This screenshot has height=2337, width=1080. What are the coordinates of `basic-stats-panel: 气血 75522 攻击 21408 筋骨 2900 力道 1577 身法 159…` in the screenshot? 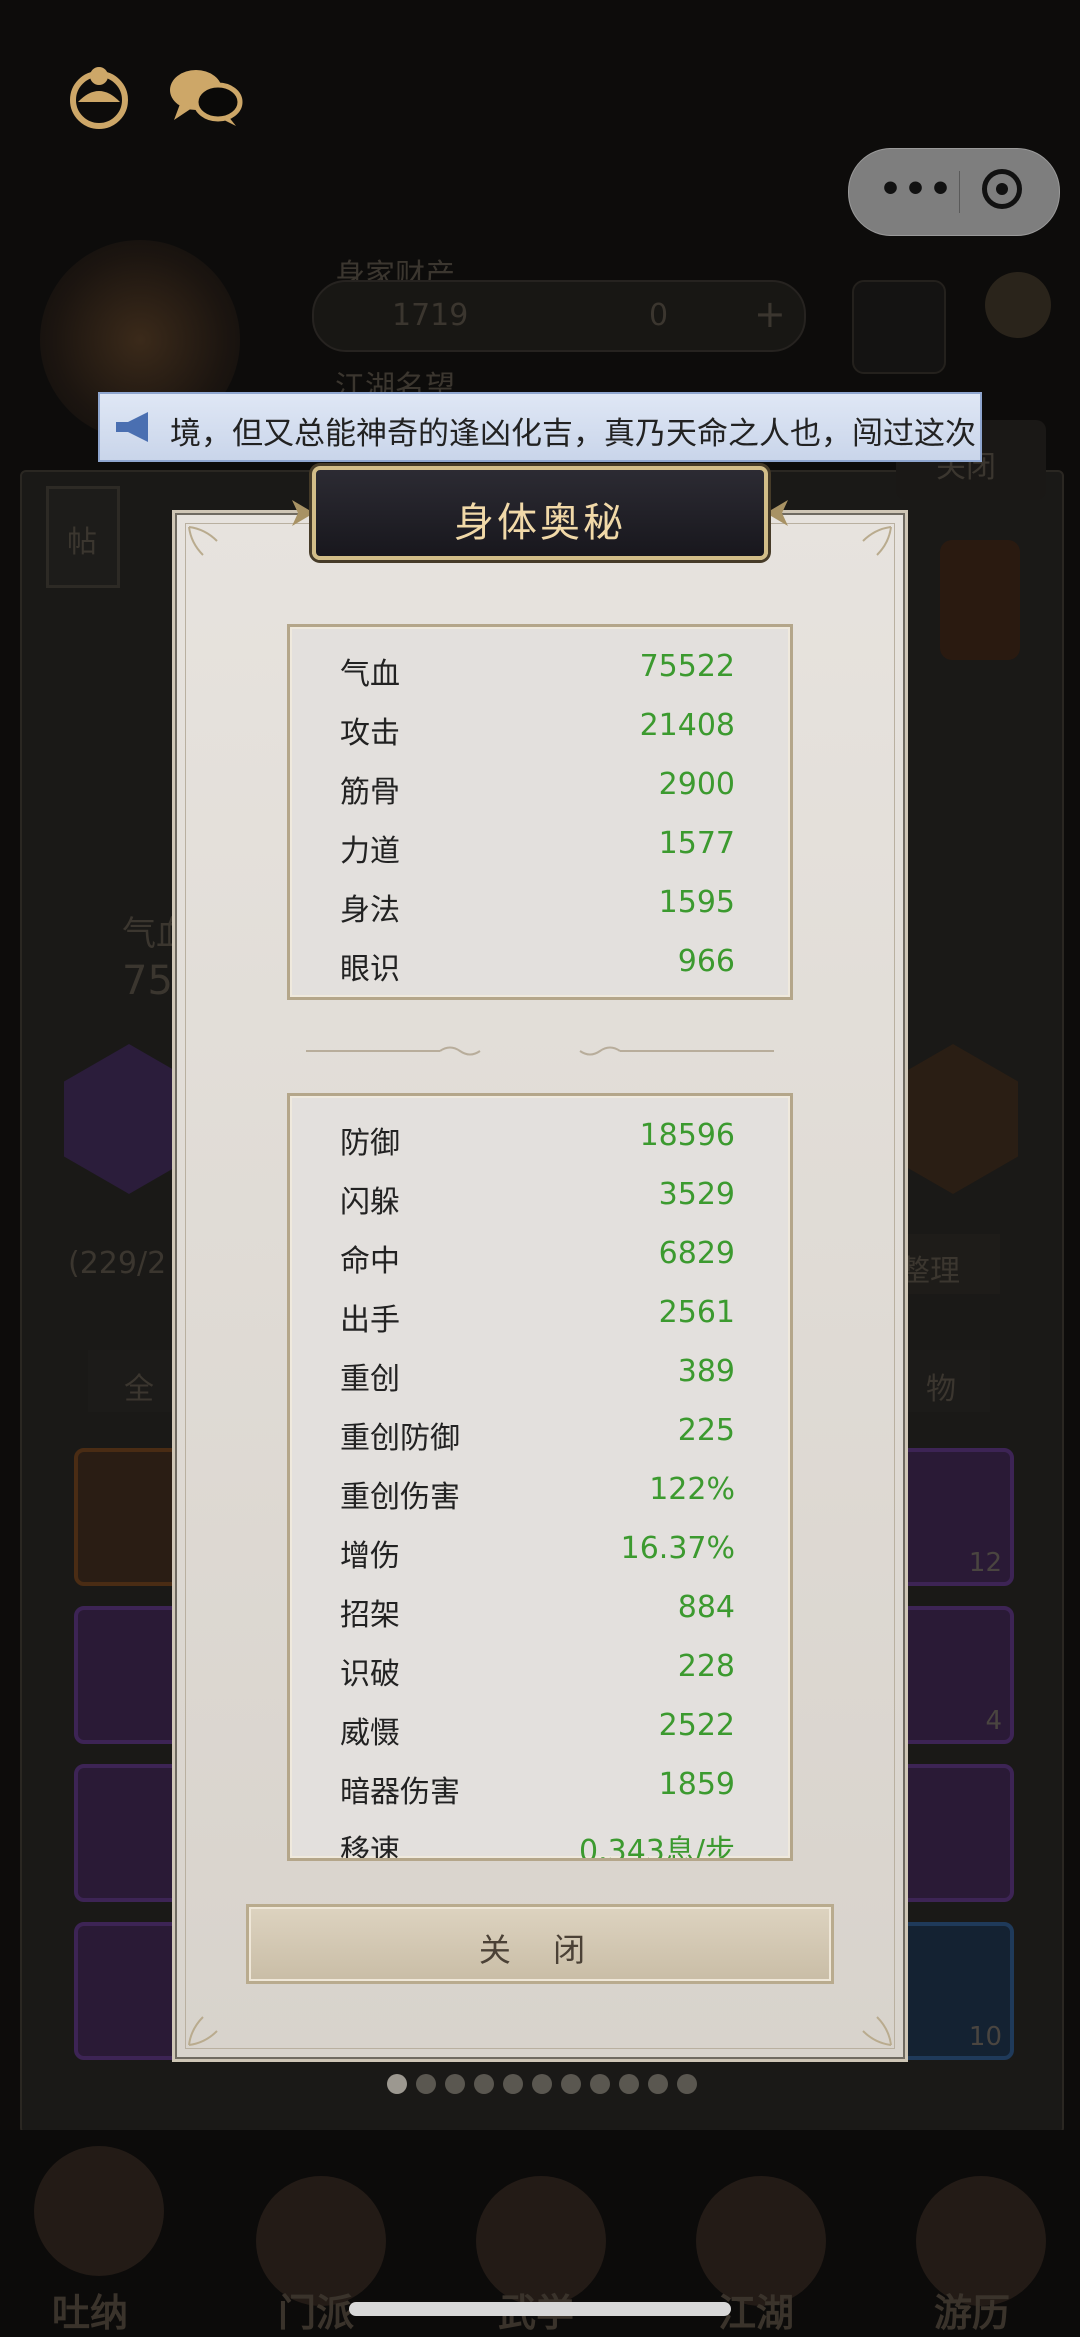 It's located at (540, 812).